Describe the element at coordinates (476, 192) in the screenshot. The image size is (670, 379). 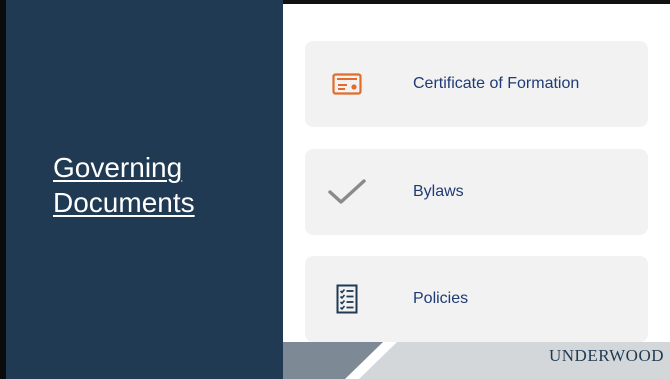
I see `card-bylaws: Bylaws` at that location.